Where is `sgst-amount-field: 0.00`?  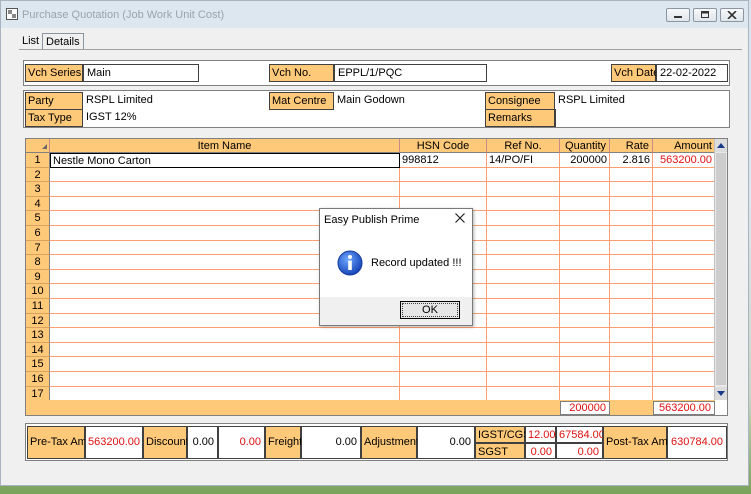 sgst-amount-field: 0.00 is located at coordinates (579, 451).